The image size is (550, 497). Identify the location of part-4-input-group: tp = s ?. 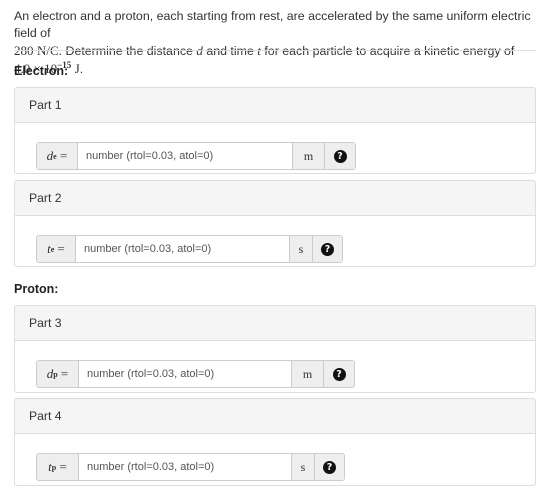
(190, 467).